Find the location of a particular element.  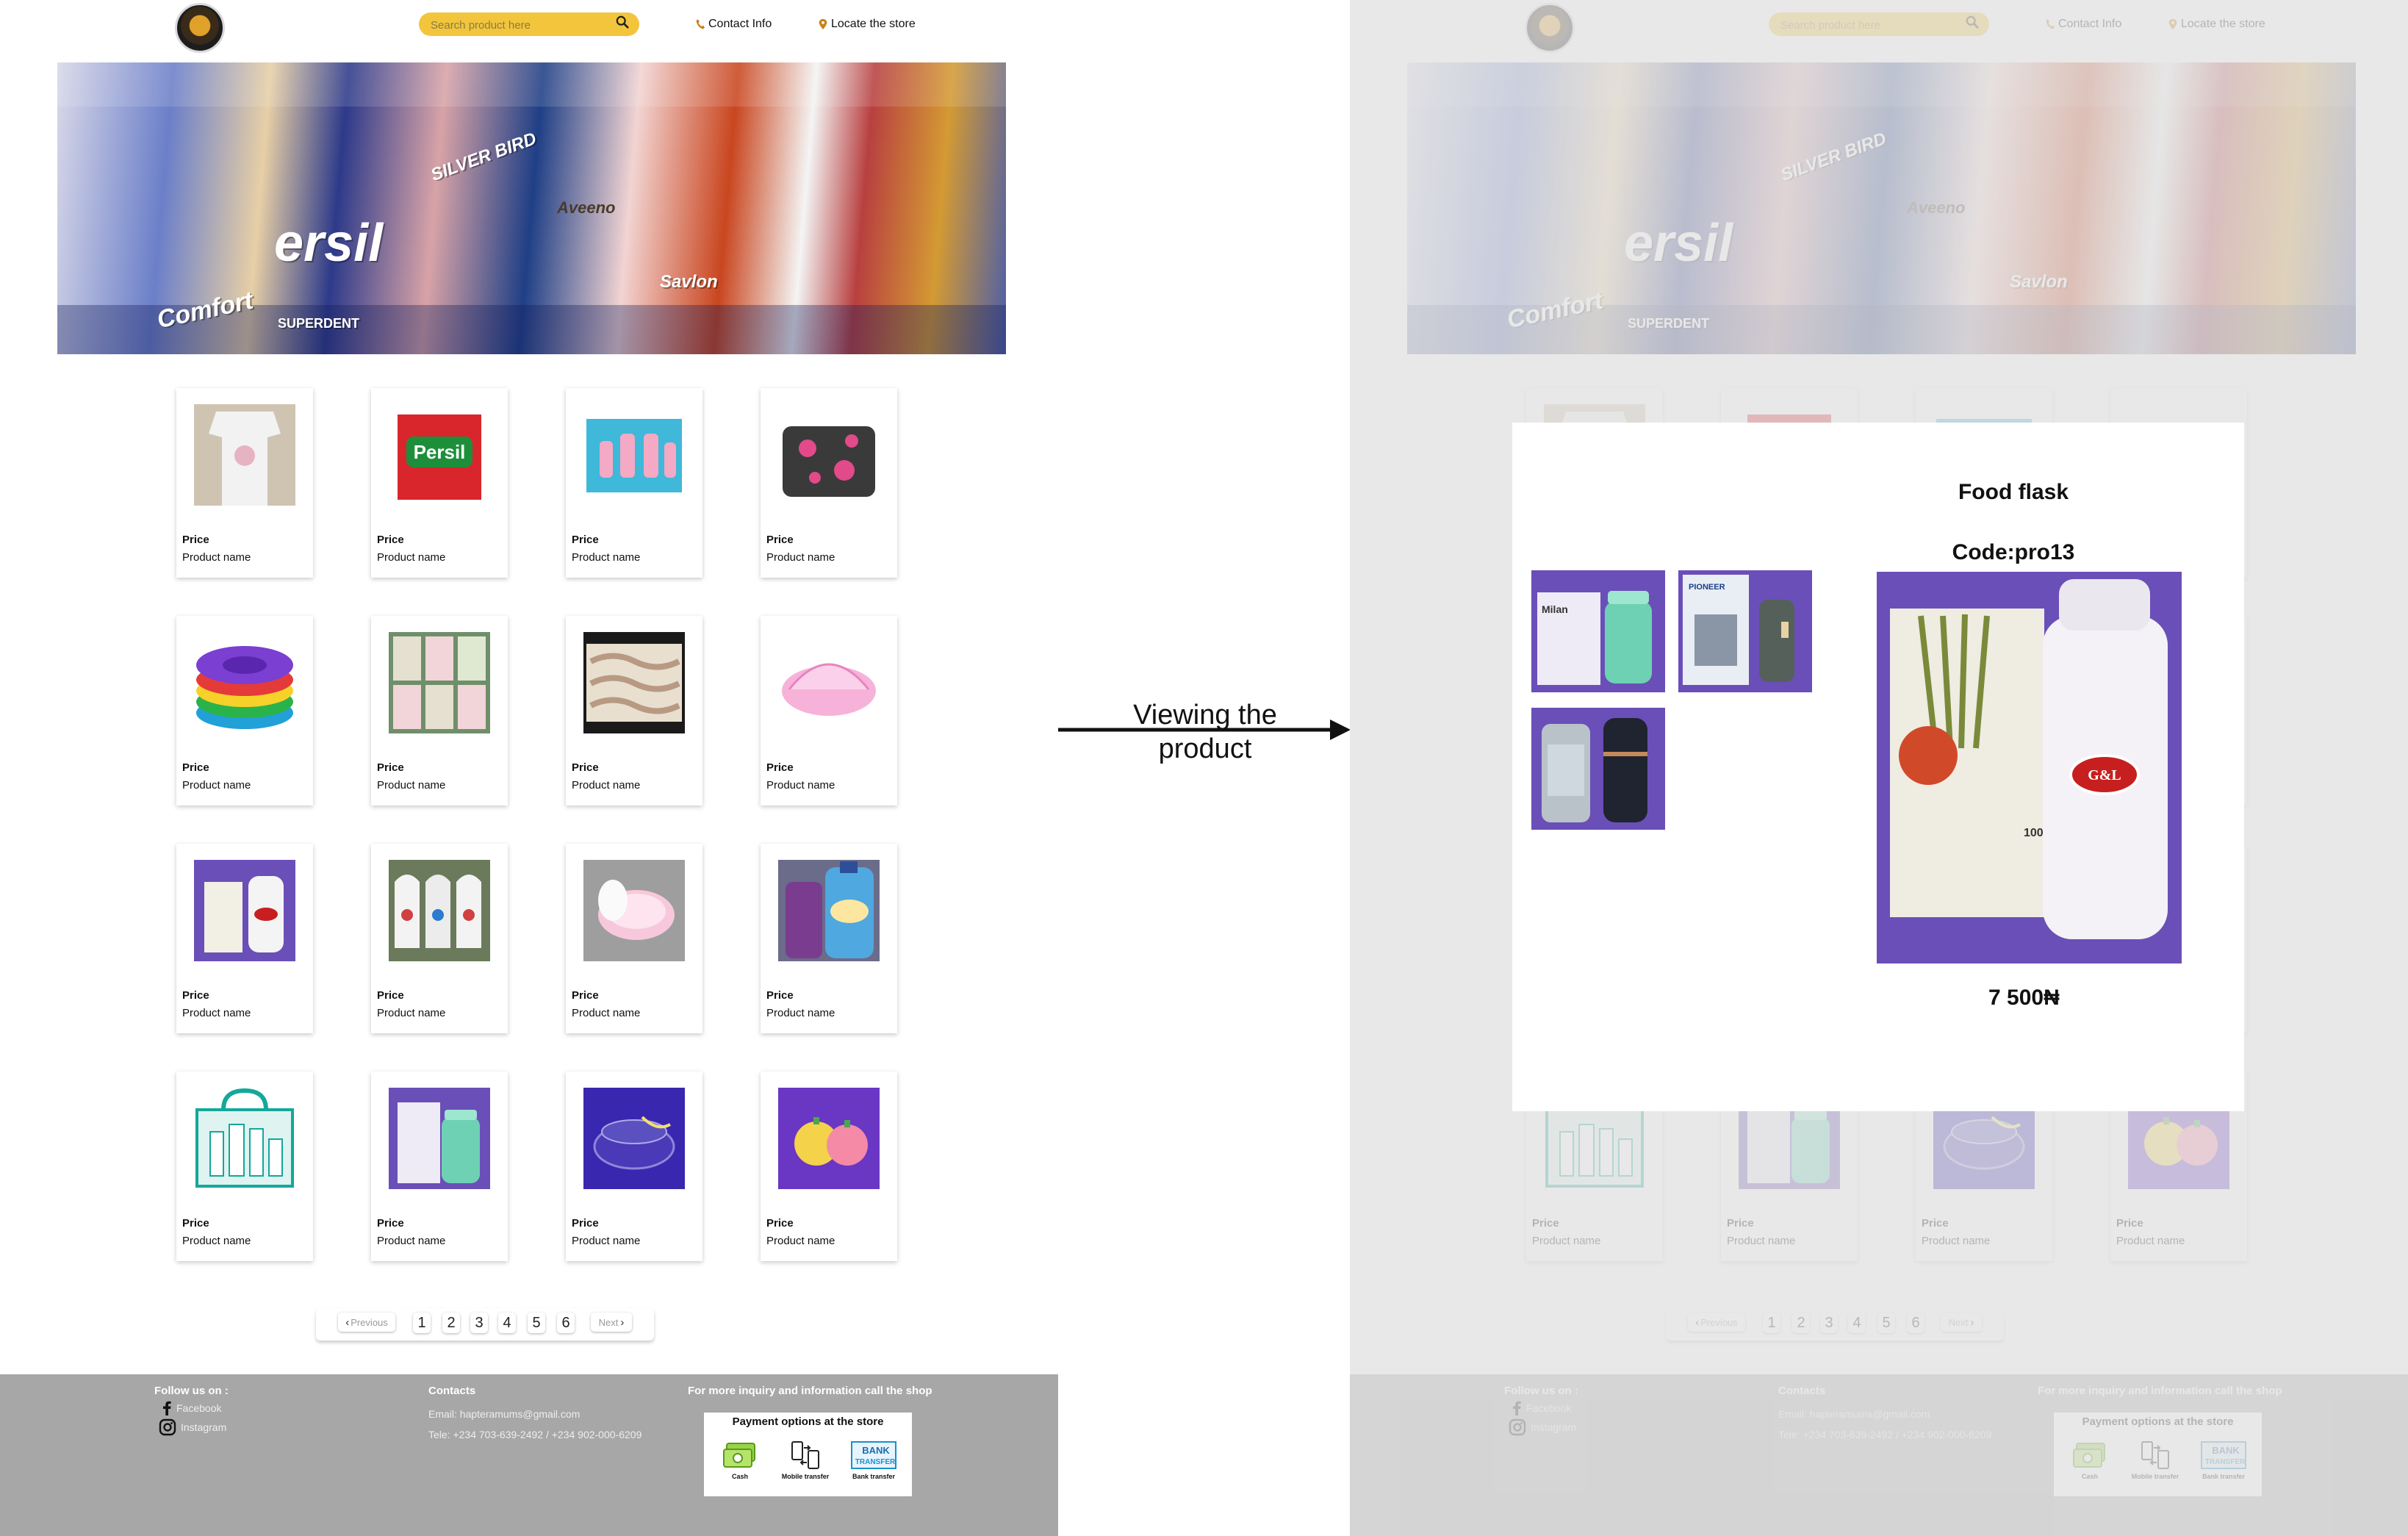

follow-us-heading: Follow us on : is located at coordinates (191, 1391).